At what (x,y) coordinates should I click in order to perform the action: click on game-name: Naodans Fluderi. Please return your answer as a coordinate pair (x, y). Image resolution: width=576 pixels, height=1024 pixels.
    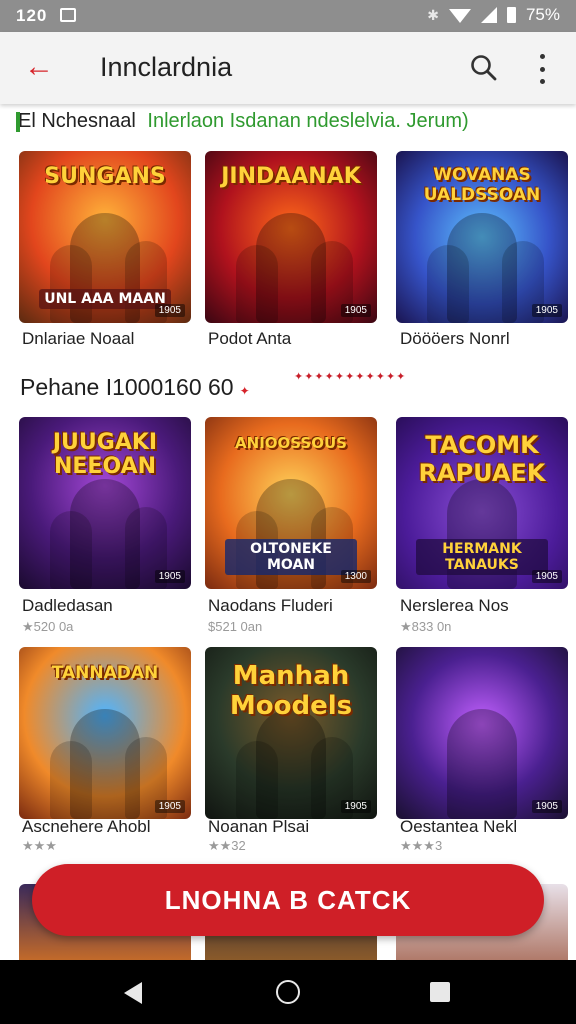
    Looking at the image, I should click on (270, 606).